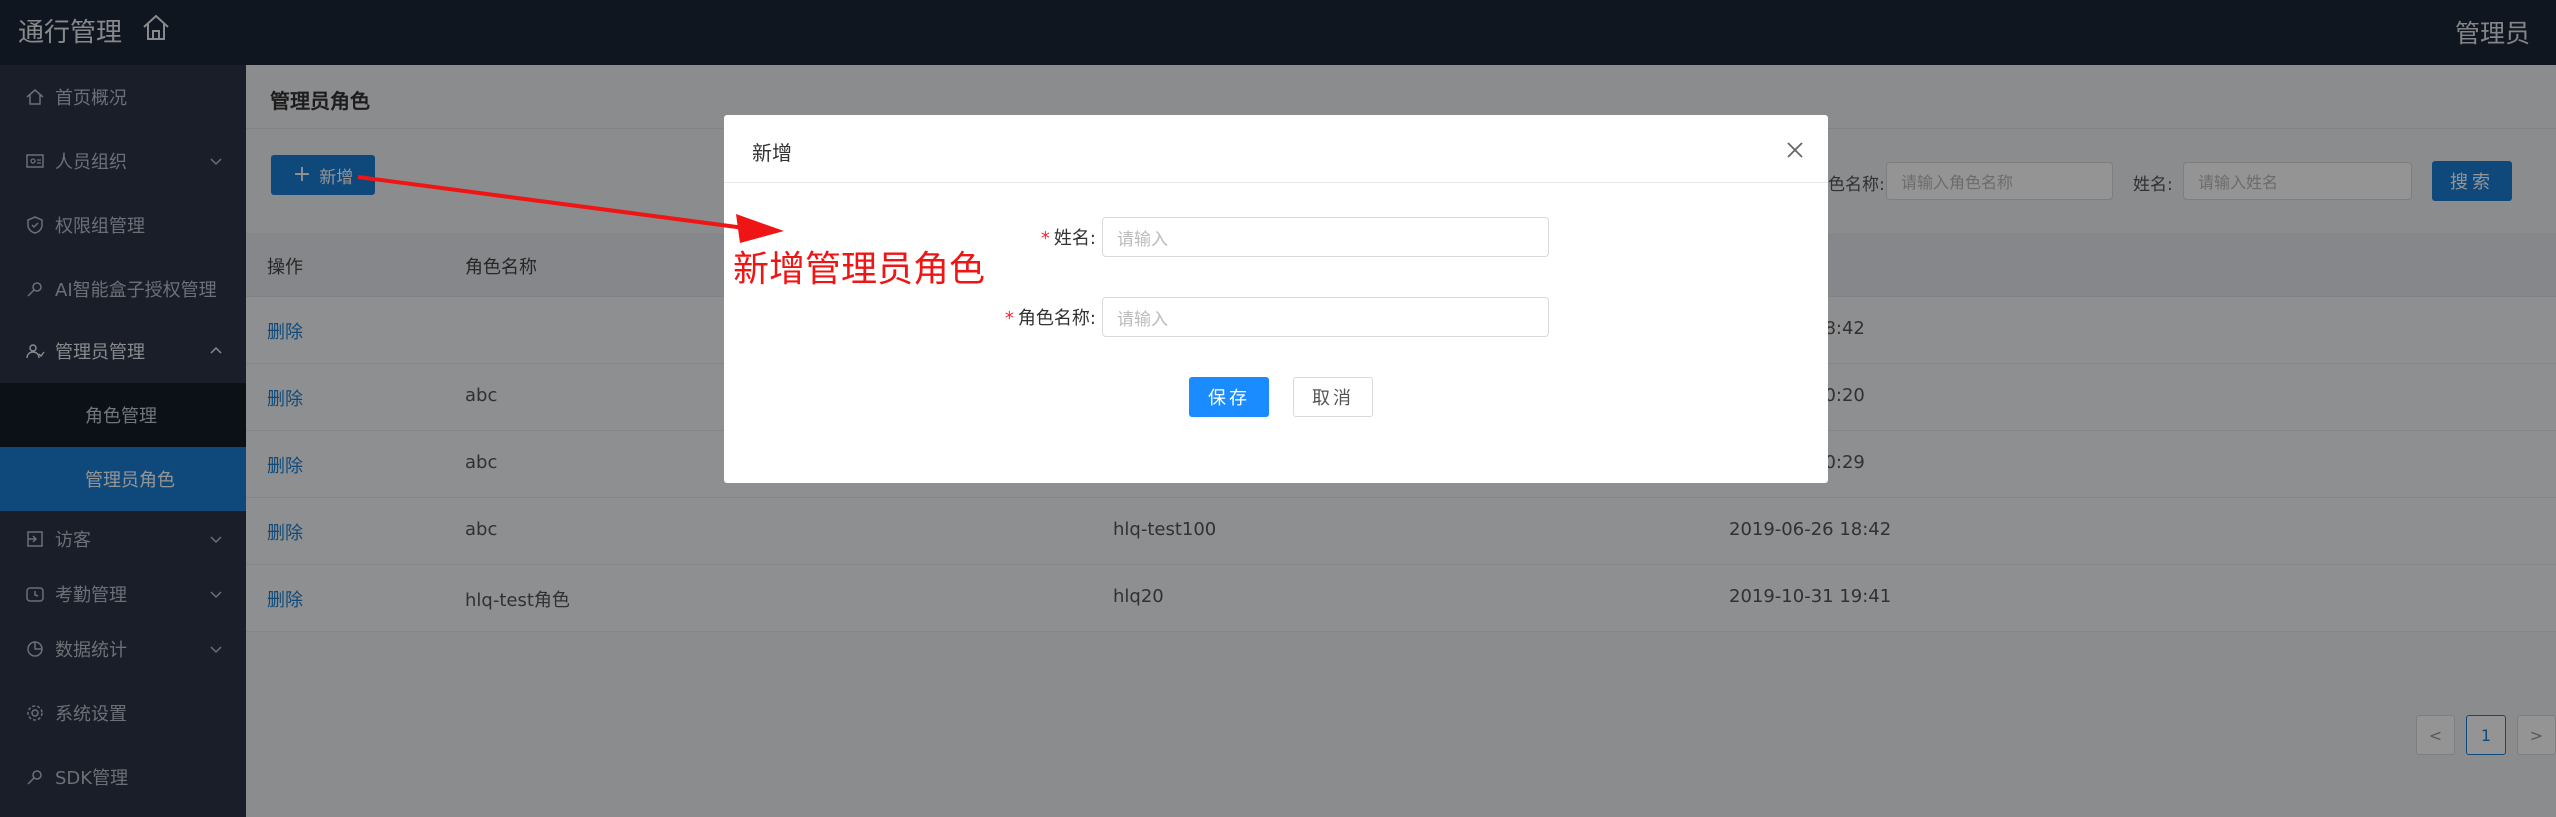 This screenshot has height=817, width=2556. I want to click on name-field: 请输入, so click(1325, 237).